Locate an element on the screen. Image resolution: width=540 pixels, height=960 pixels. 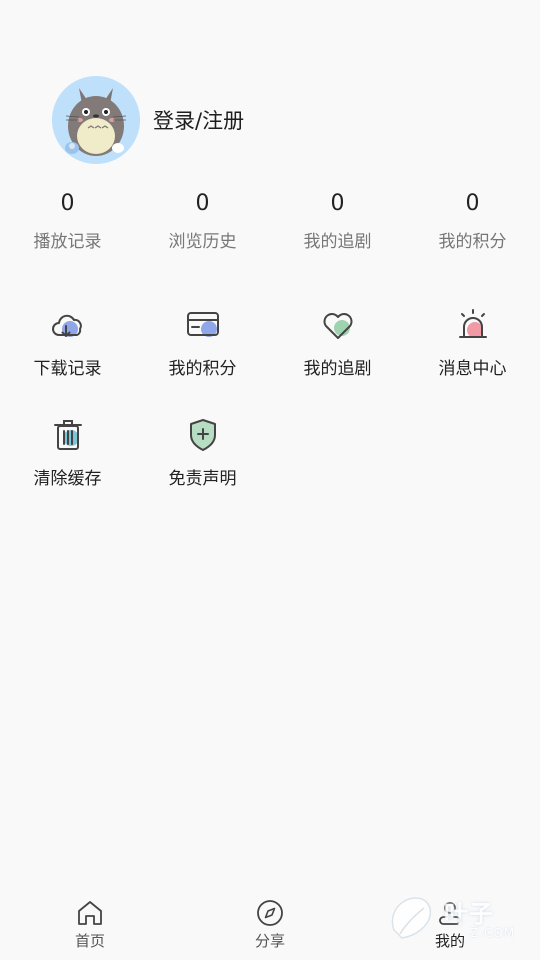
tab-share: 分享 is located at coordinates (270, 921).